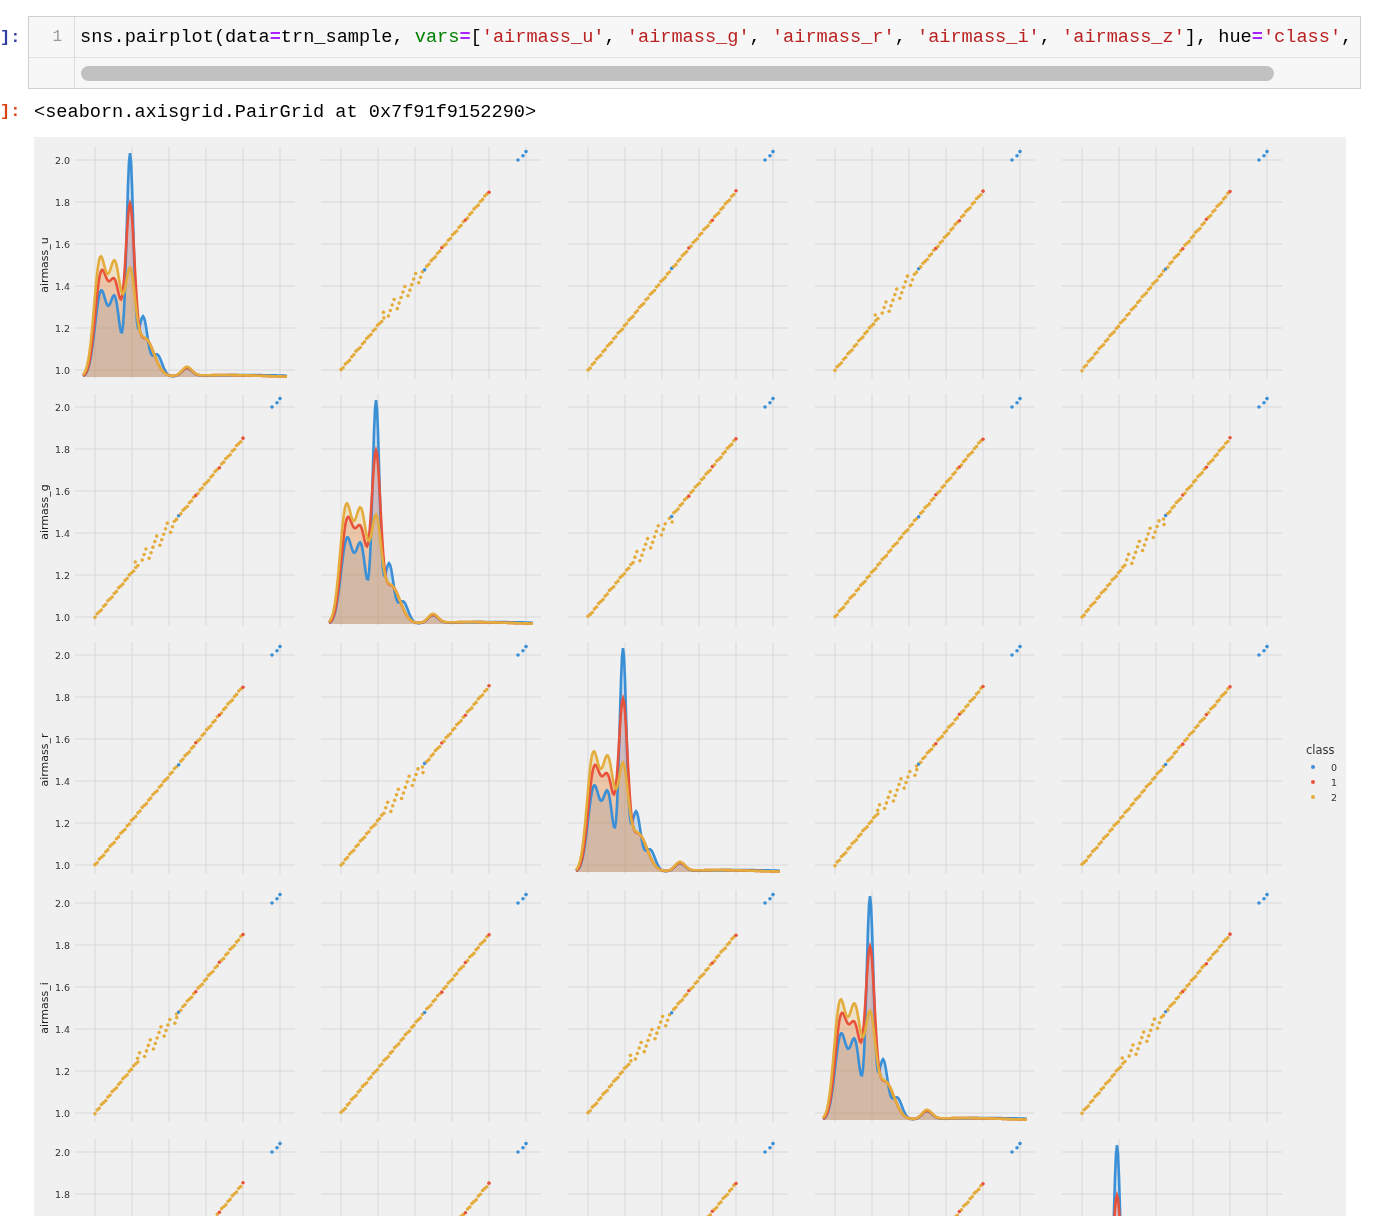  What do you see at coordinates (694, 52) in the screenshot?
I see `code-cell: 1 sns.pairplot(data=trn_sample, vars=['airmass_u', 'airmass_g', 'airmass_r', 'airmass_i', 'airmass_z'], hue='class',` at bounding box center [694, 52].